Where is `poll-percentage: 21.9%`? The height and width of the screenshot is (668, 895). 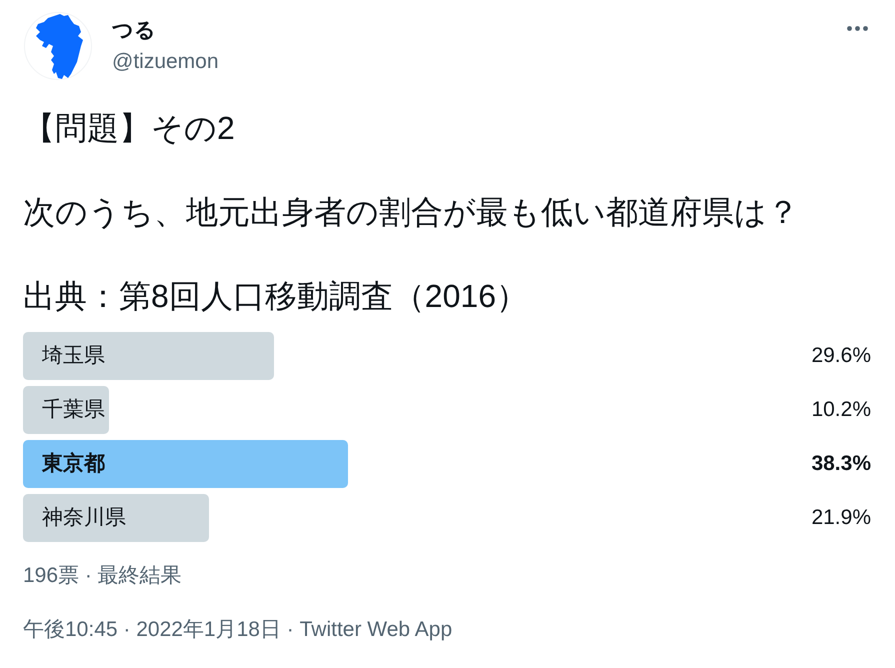 poll-percentage: 21.9% is located at coordinates (841, 518).